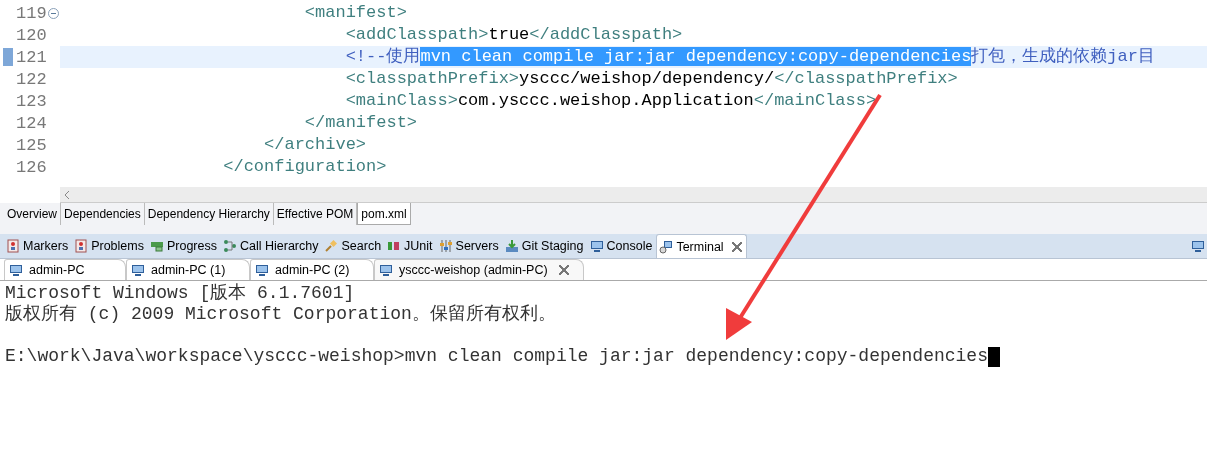 The width and height of the screenshot is (1207, 461). I want to click on collapse-icon, so click(53, 13).